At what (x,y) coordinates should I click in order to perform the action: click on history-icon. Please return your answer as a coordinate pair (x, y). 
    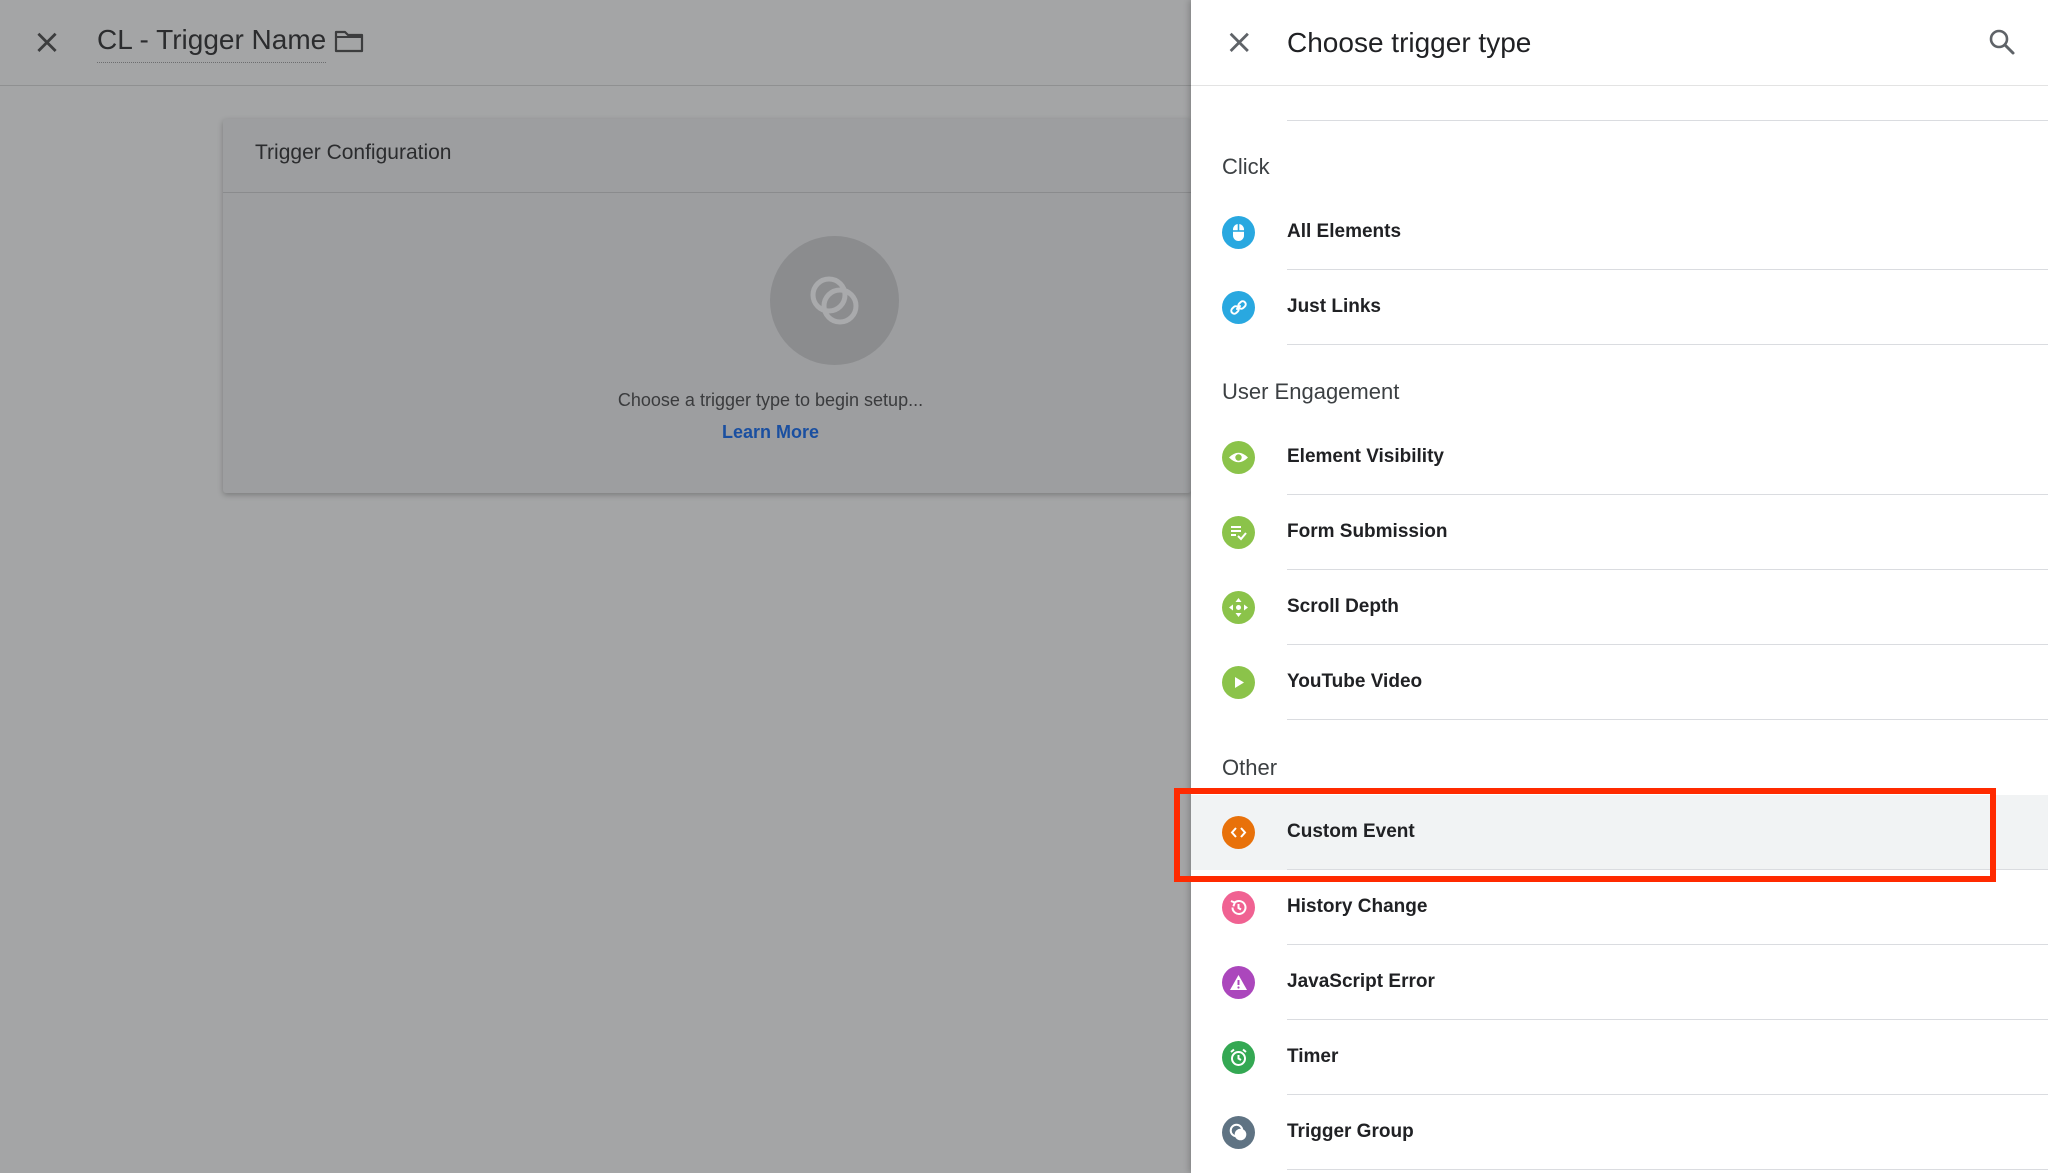
    Looking at the image, I should click on (1238, 907).